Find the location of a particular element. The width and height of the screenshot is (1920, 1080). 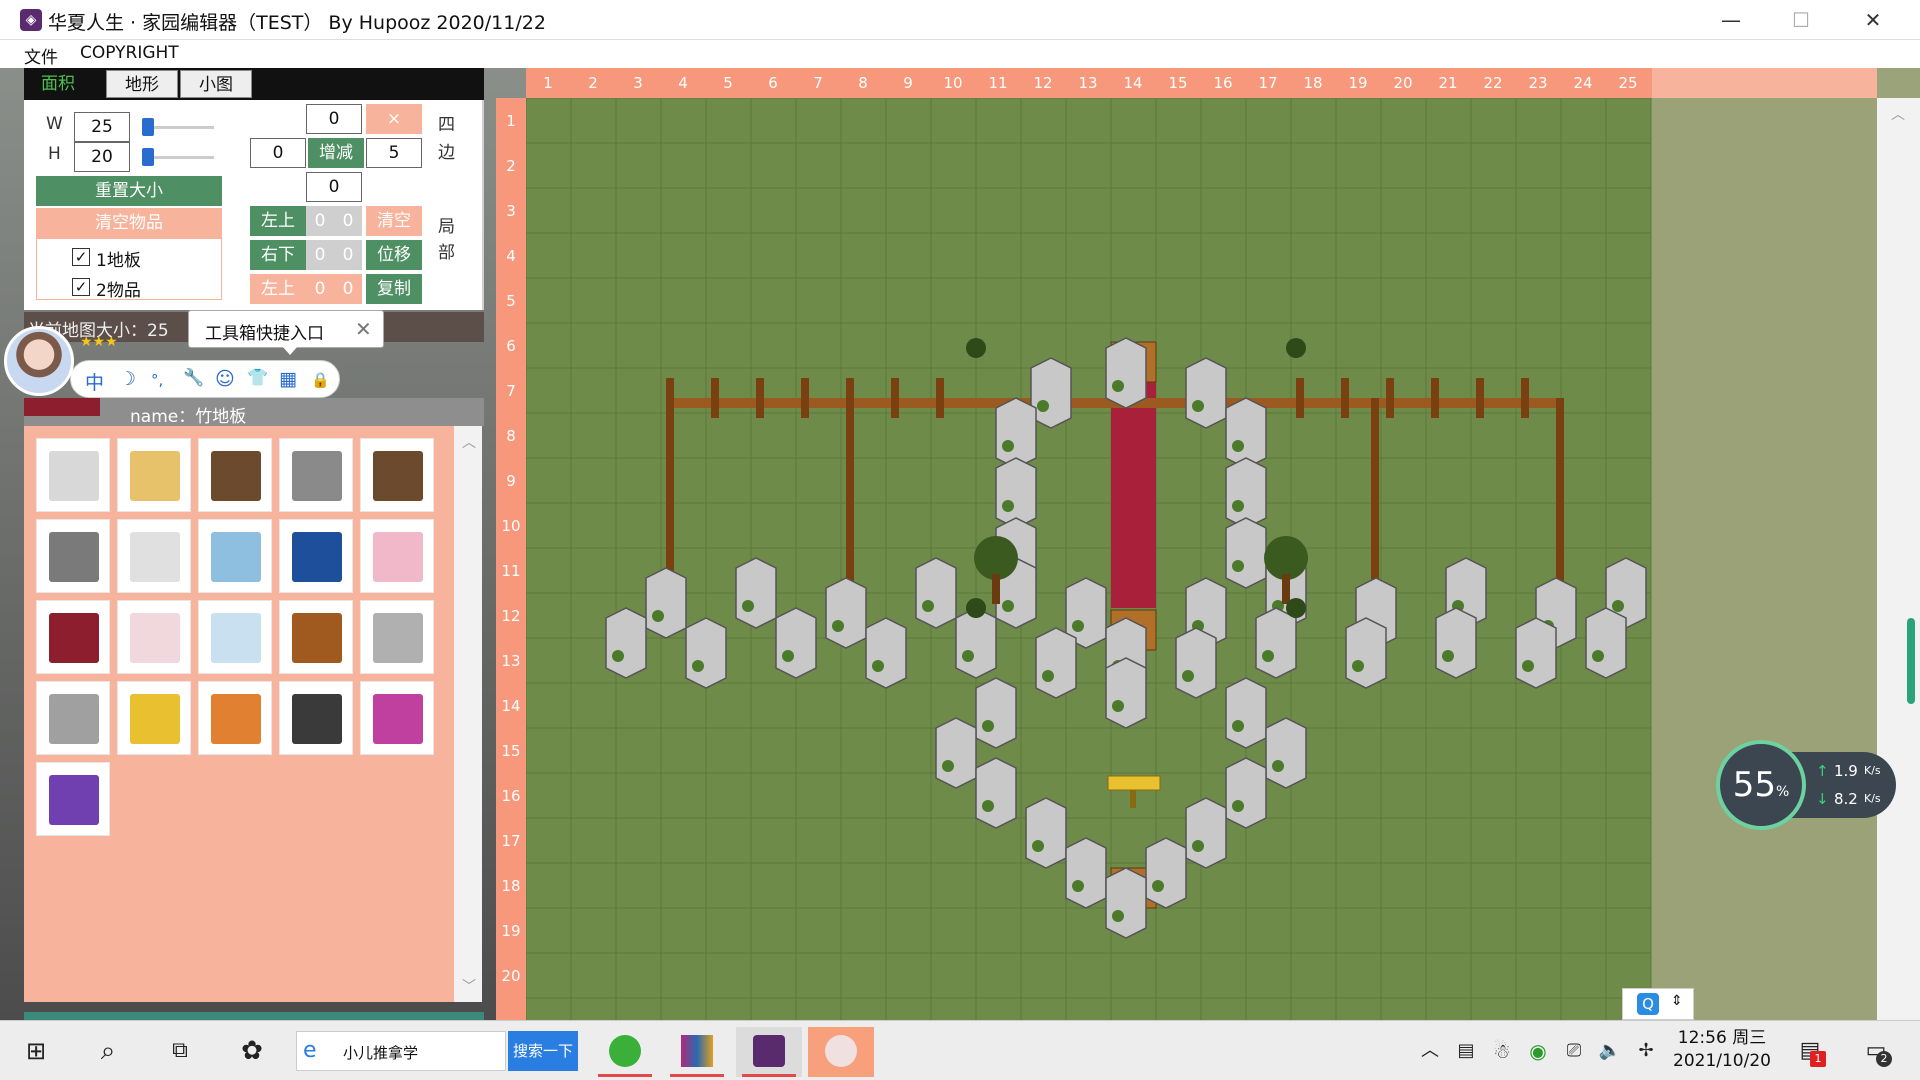

ime-moon-icon: ☽ is located at coordinates (127, 379).